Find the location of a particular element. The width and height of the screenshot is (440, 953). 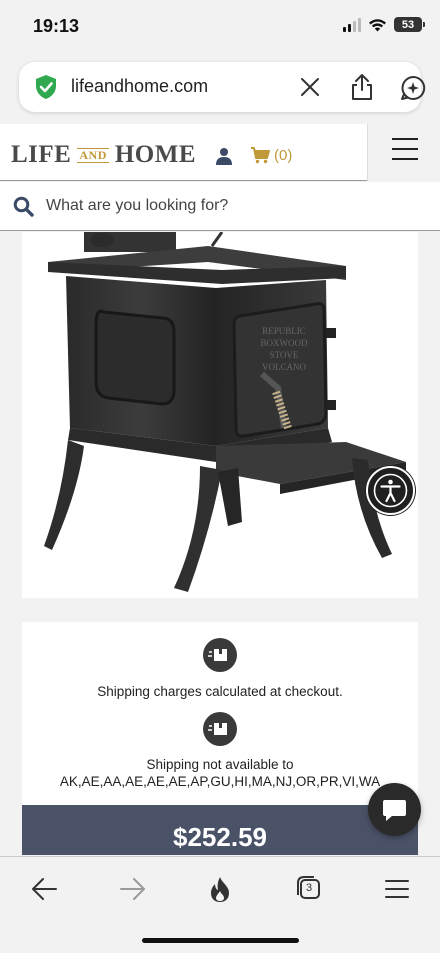

accessibility-icon is located at coordinates (390, 490).